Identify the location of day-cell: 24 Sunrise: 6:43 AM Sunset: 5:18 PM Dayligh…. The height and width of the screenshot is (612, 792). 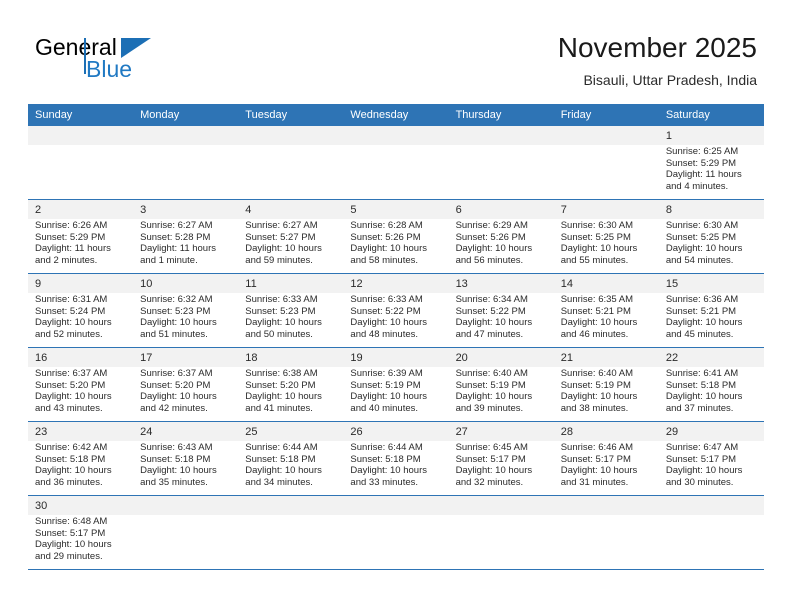
(186, 458).